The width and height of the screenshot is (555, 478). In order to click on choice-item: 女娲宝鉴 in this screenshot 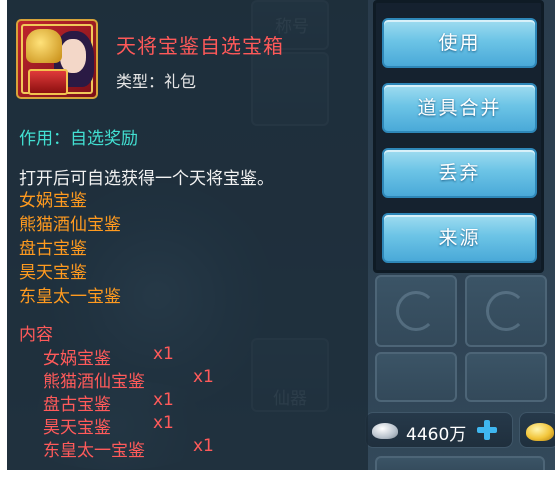, I will do `click(53, 201)`.